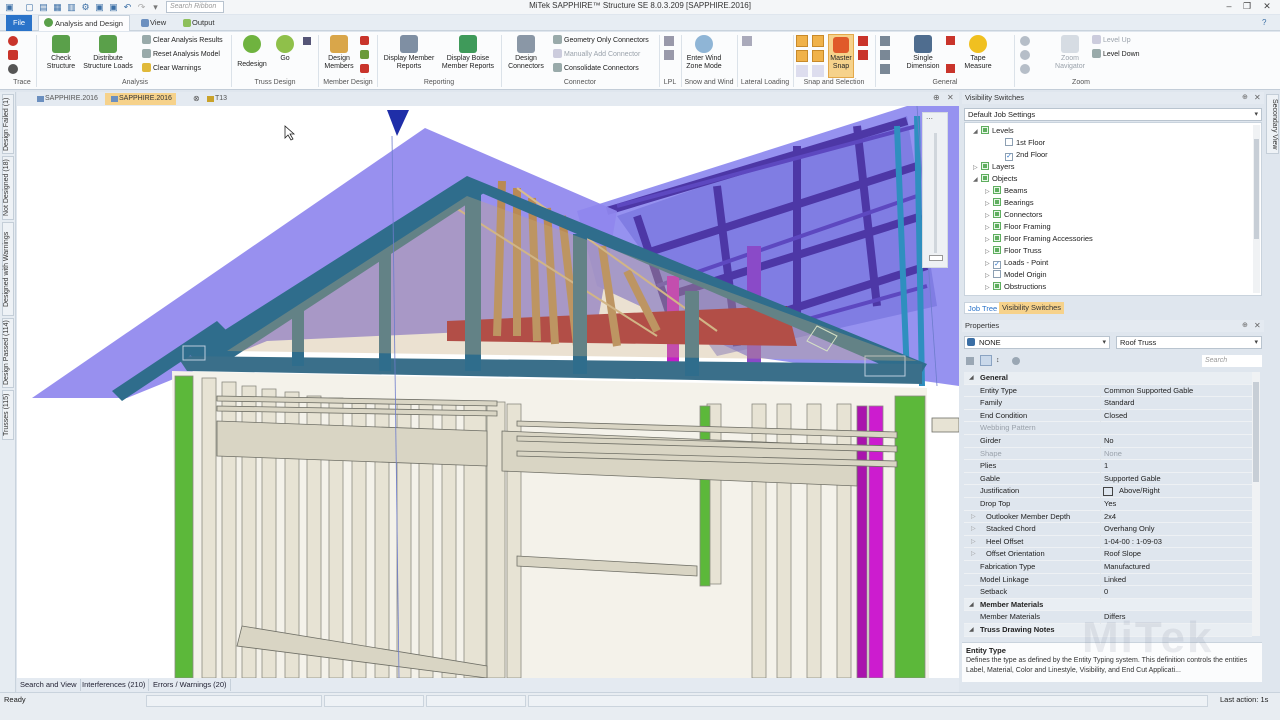 This screenshot has height=720, width=1280. Describe the element at coordinates (885, 69) in the screenshot. I see `paint-icon` at that location.